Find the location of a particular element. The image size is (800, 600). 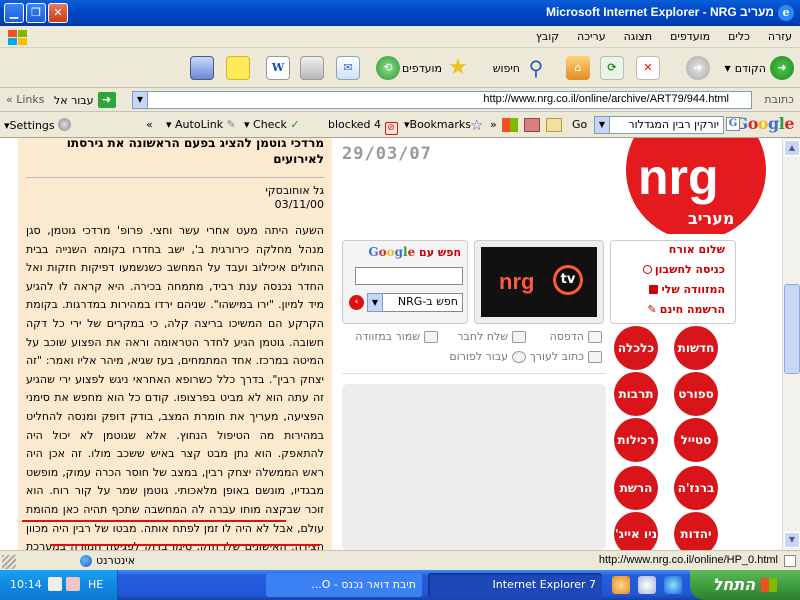

my-suitcase-link: המזוודה שלי is located at coordinates (687, 289).